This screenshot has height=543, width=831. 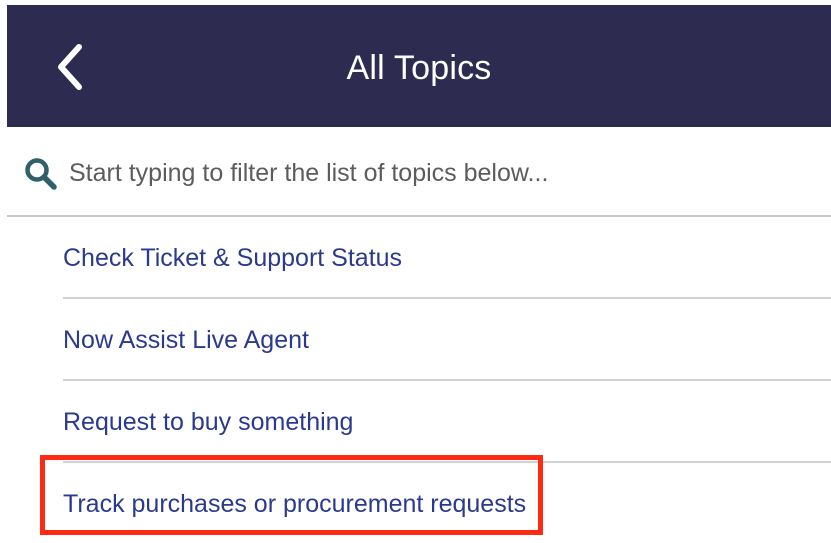 What do you see at coordinates (232, 258) in the screenshot?
I see `topic-link: Check Ticket & Support Status` at bounding box center [232, 258].